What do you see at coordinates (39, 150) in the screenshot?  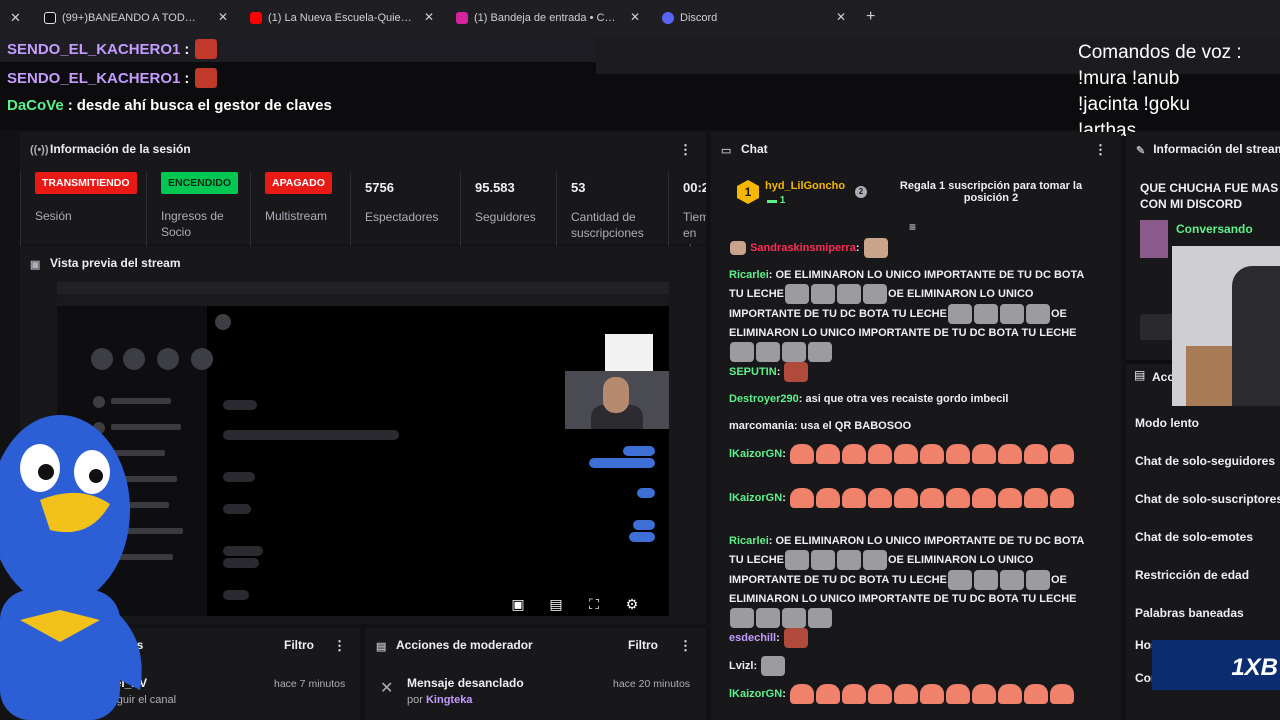 I see `broadcast-icon: ((•))` at bounding box center [39, 150].